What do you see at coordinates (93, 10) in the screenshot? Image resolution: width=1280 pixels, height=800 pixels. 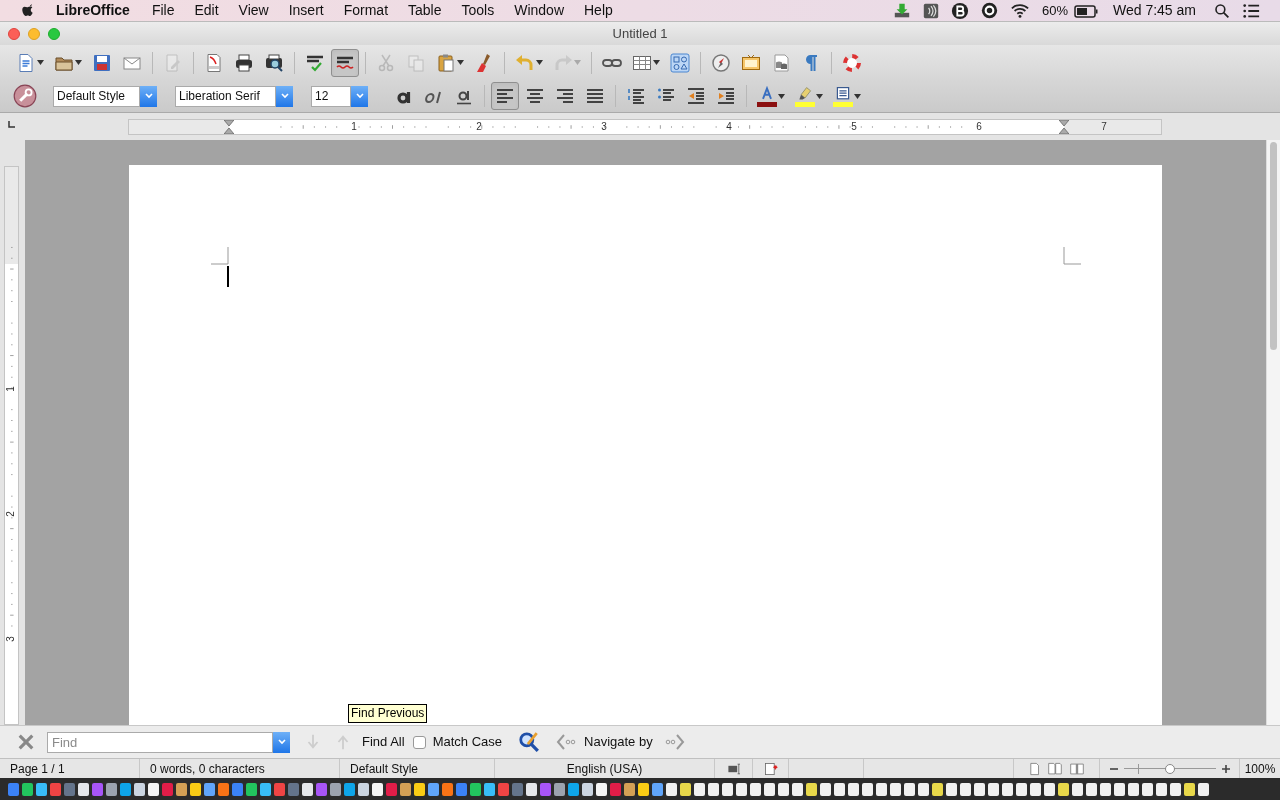 I see `app-menu: LibreOffice` at bounding box center [93, 10].